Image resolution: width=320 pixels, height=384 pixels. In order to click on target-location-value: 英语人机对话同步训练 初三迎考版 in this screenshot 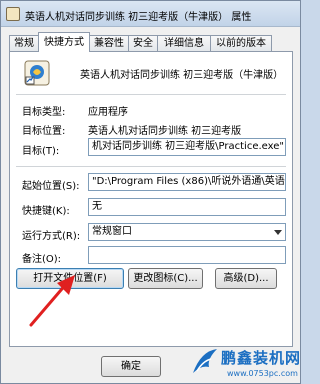, I will do `click(165, 131)`.